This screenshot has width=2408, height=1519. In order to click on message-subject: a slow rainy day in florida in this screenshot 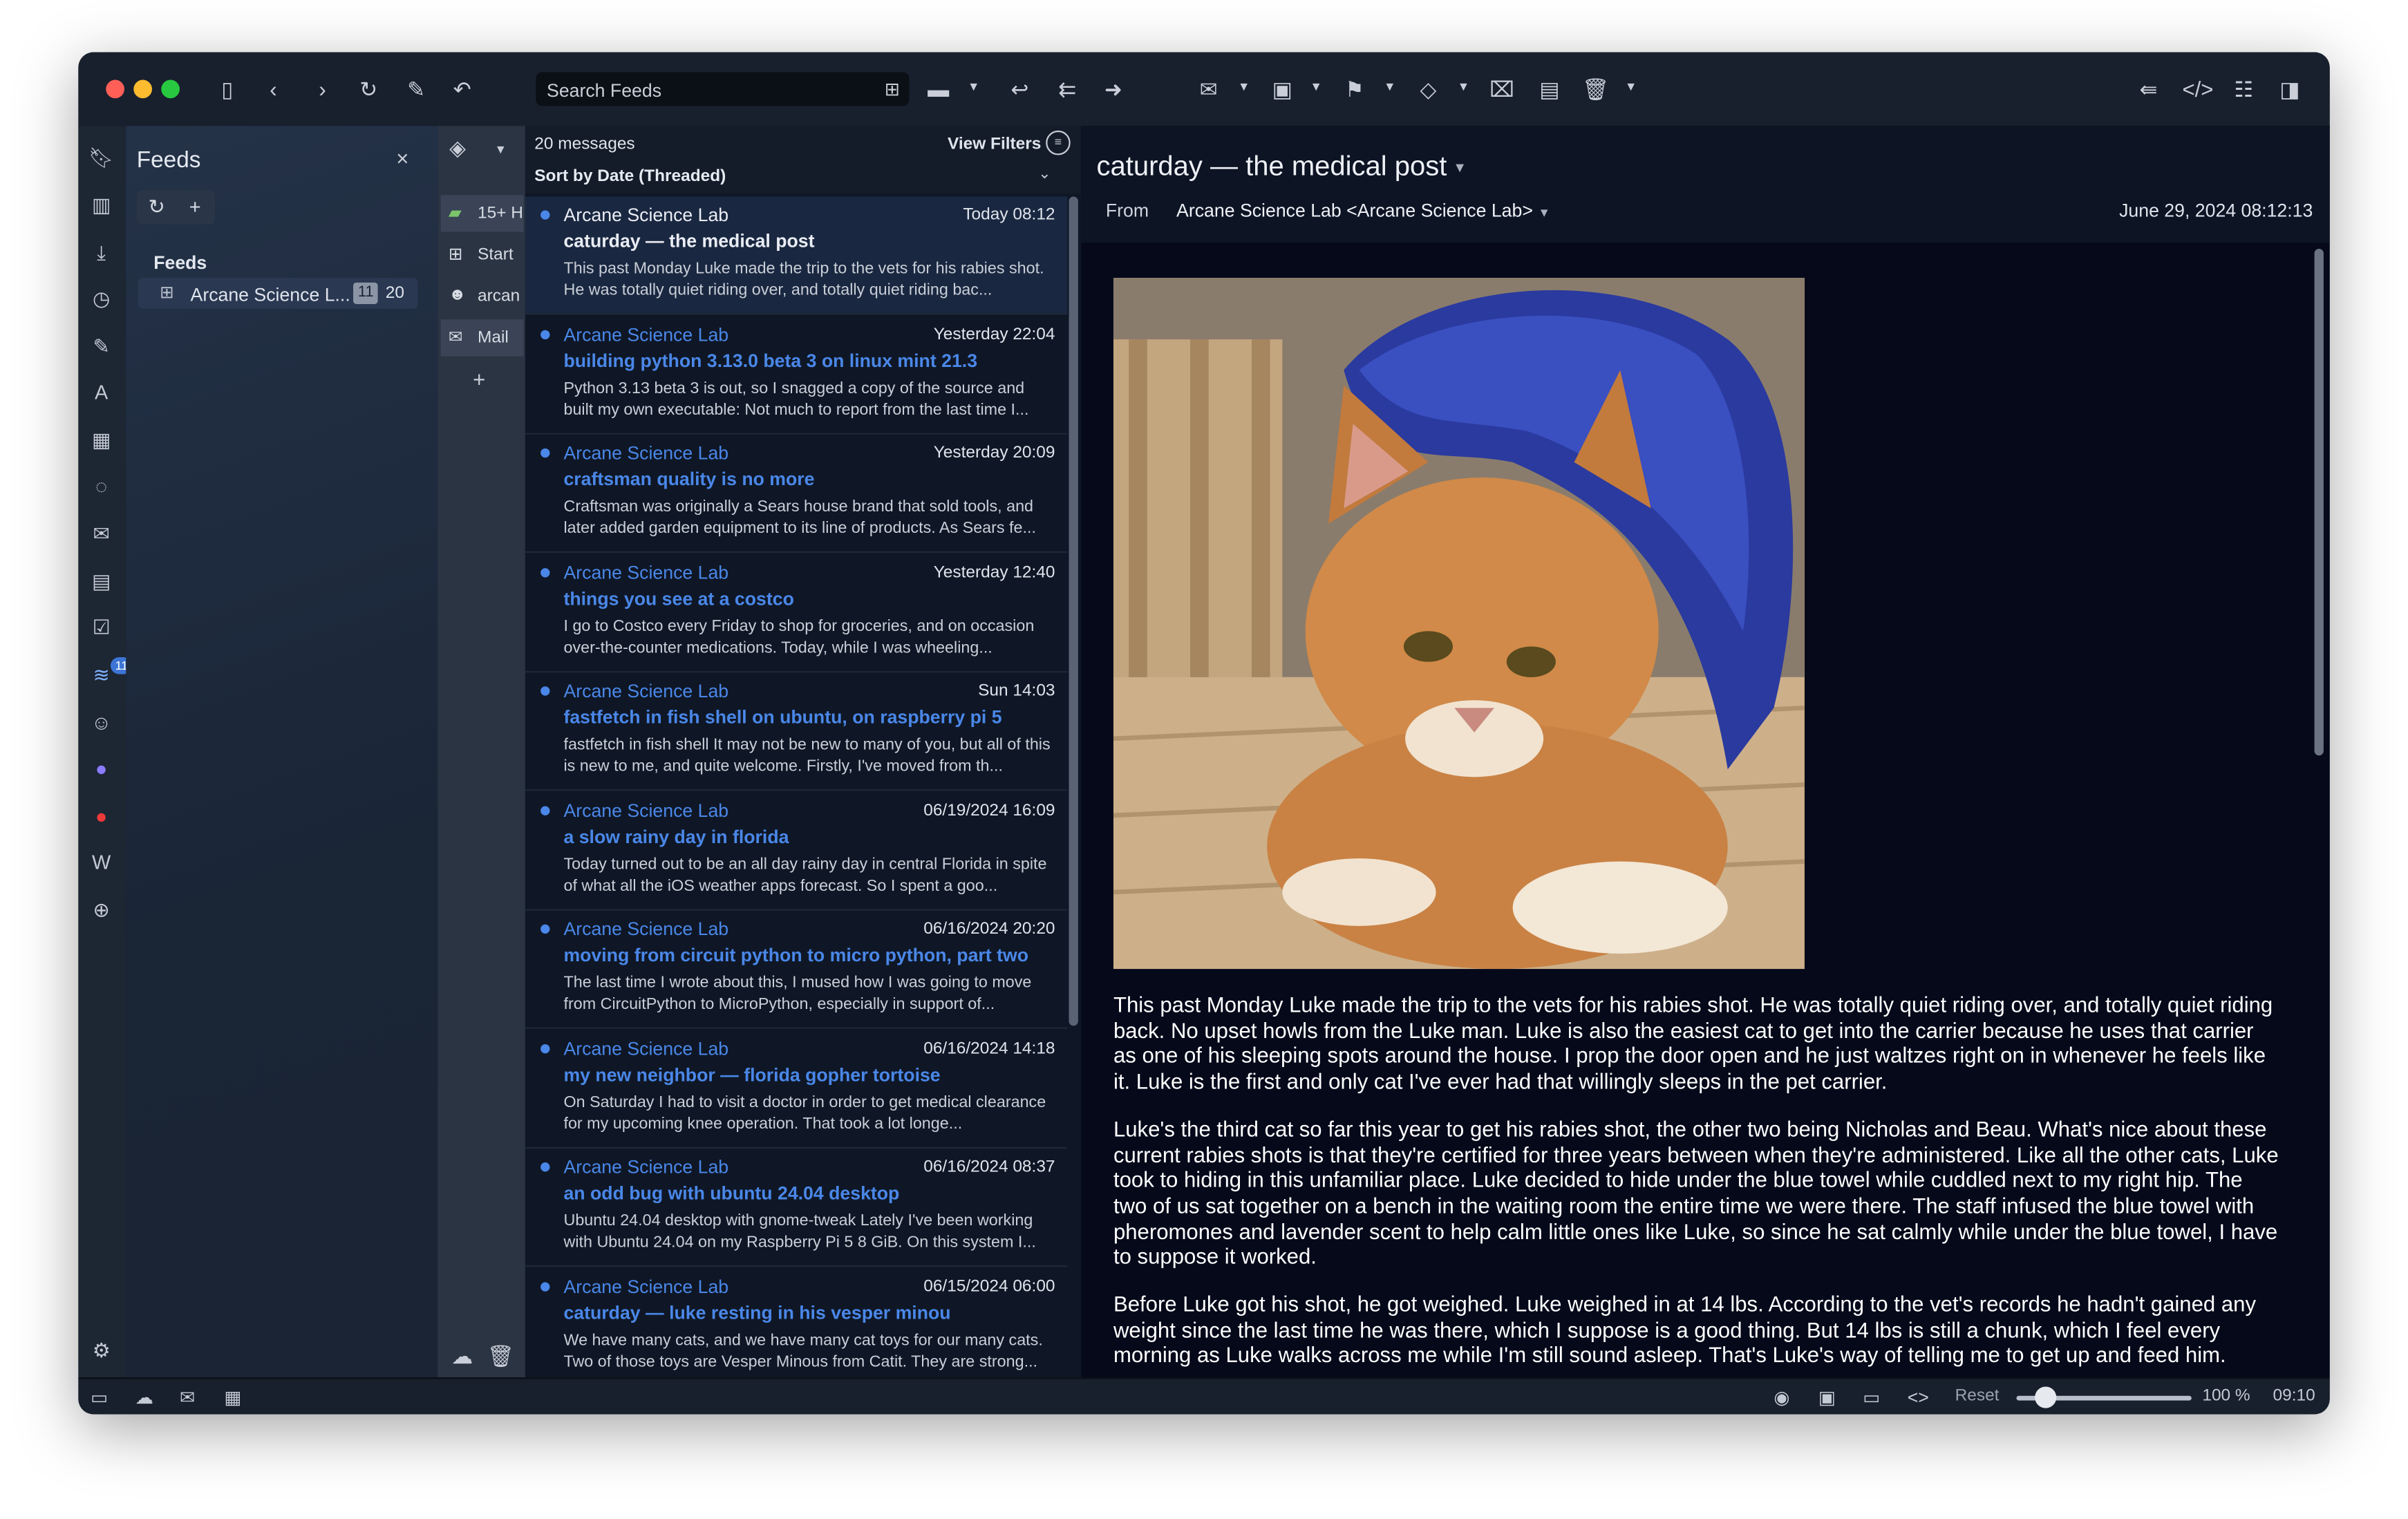, I will do `click(676, 836)`.